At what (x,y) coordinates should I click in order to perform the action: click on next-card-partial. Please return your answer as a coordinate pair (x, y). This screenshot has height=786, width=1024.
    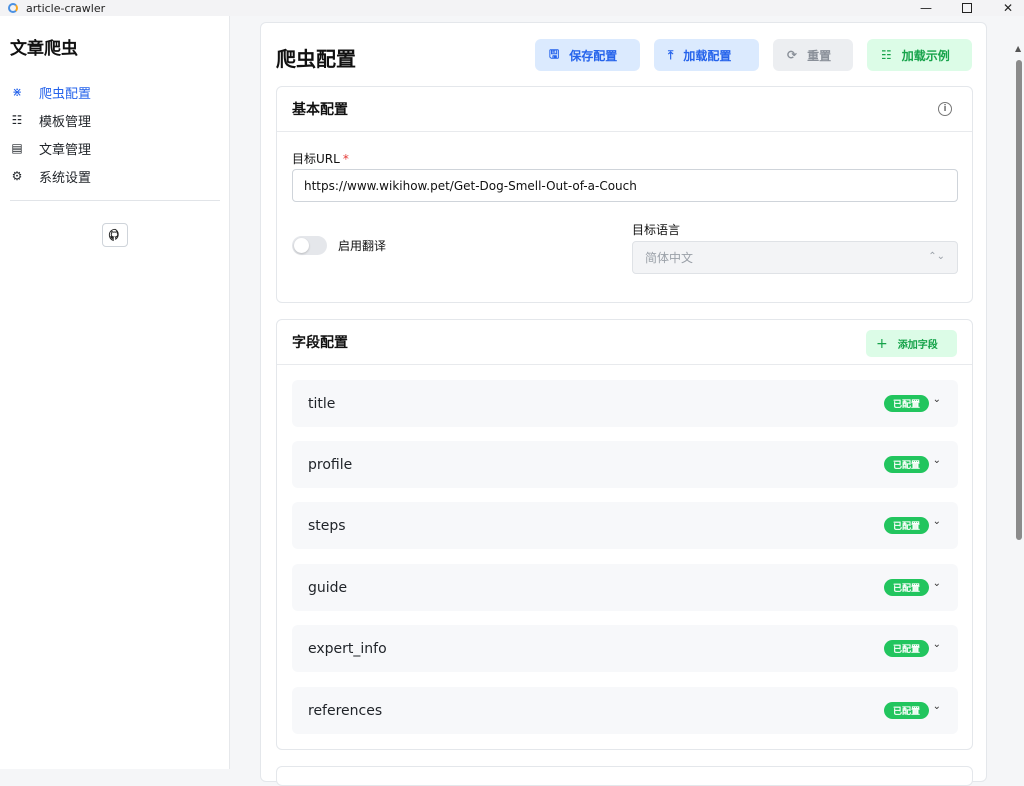
    Looking at the image, I should click on (624, 776).